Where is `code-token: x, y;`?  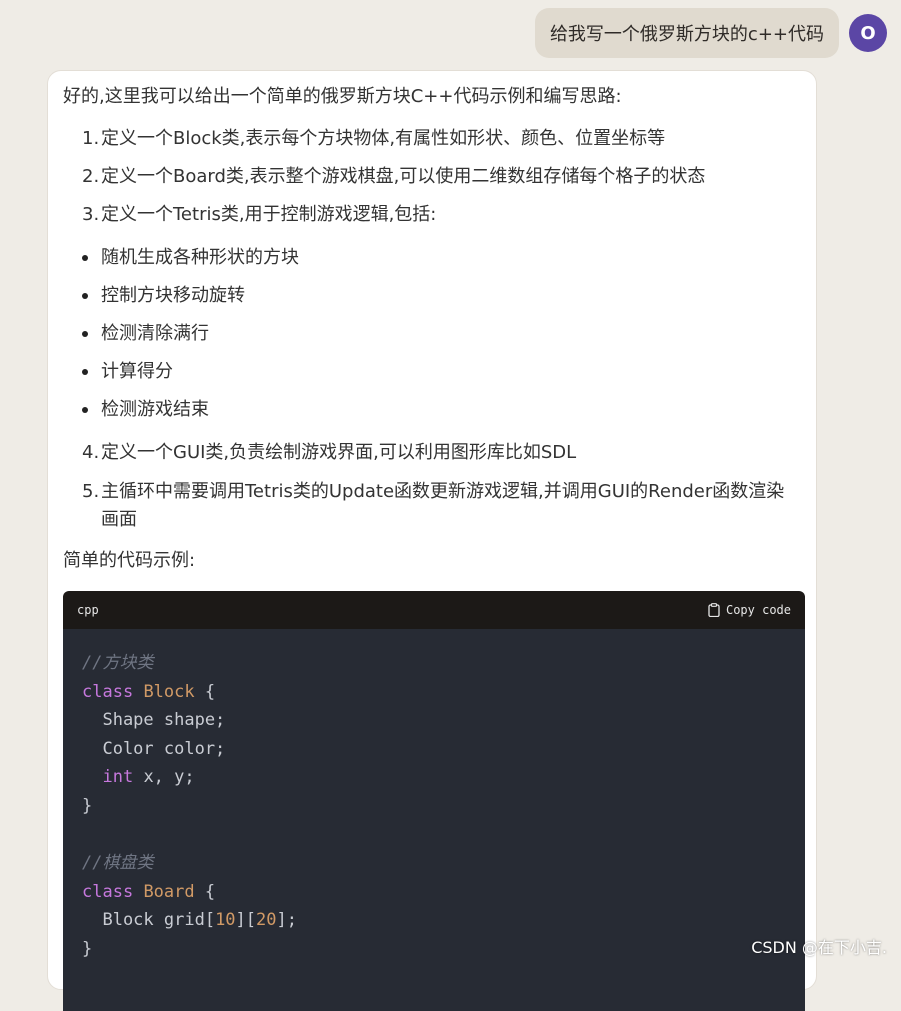 code-token: x, y; is located at coordinates (164, 777).